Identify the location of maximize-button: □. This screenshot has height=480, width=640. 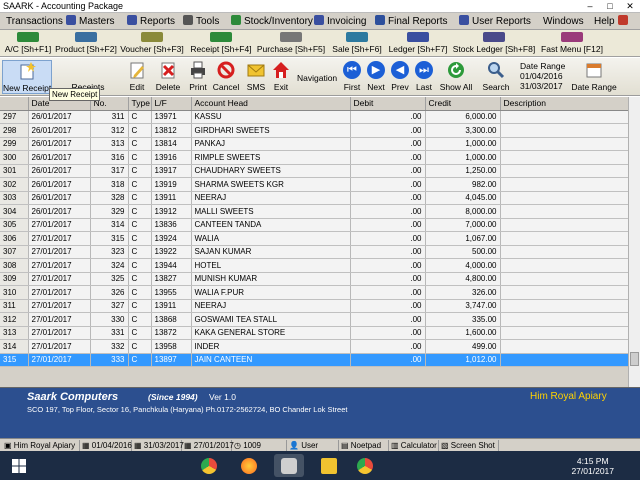
(610, 6).